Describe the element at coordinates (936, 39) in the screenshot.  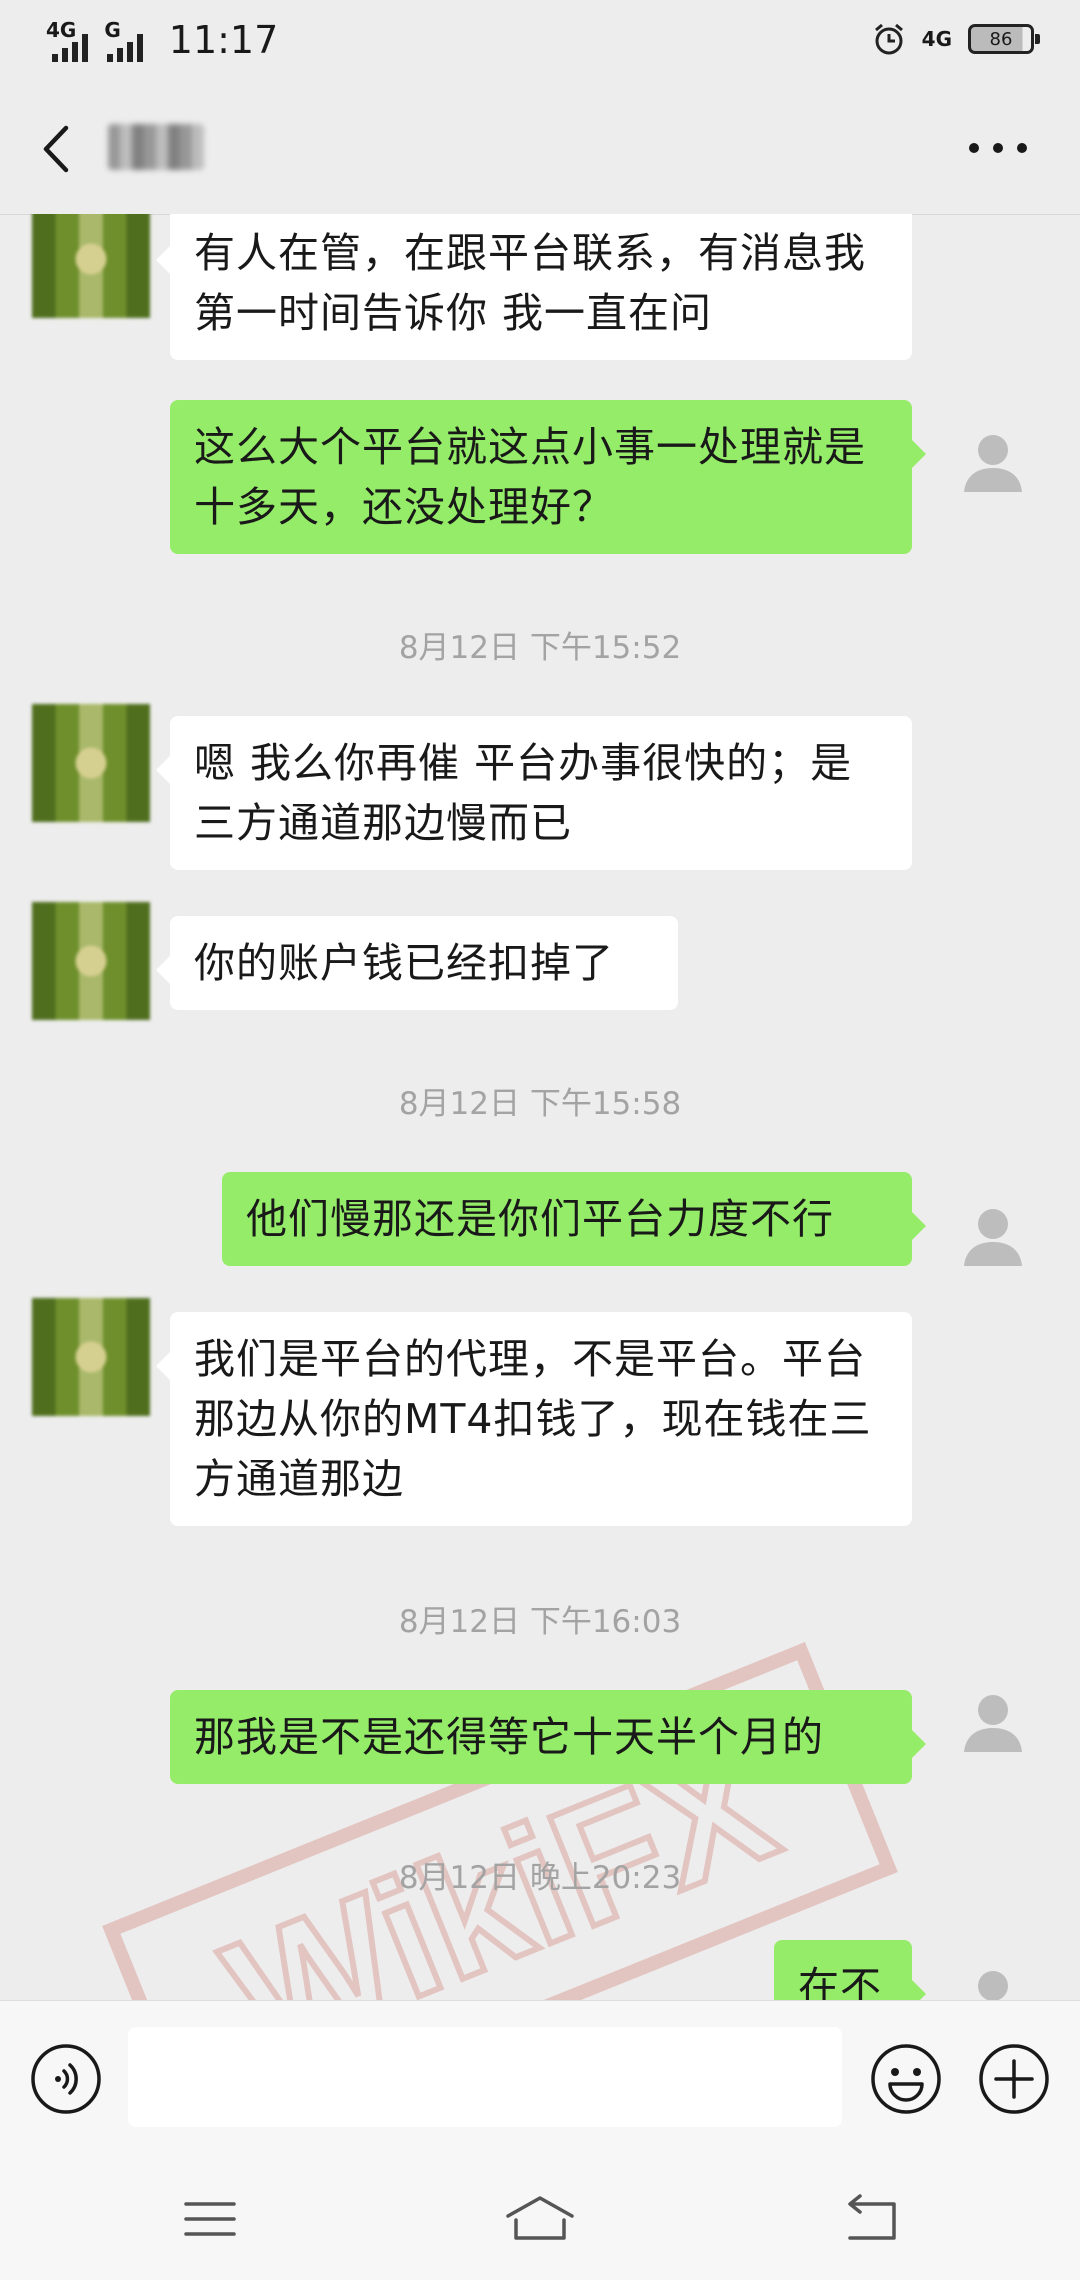
I see `network-type-right: 4G` at that location.